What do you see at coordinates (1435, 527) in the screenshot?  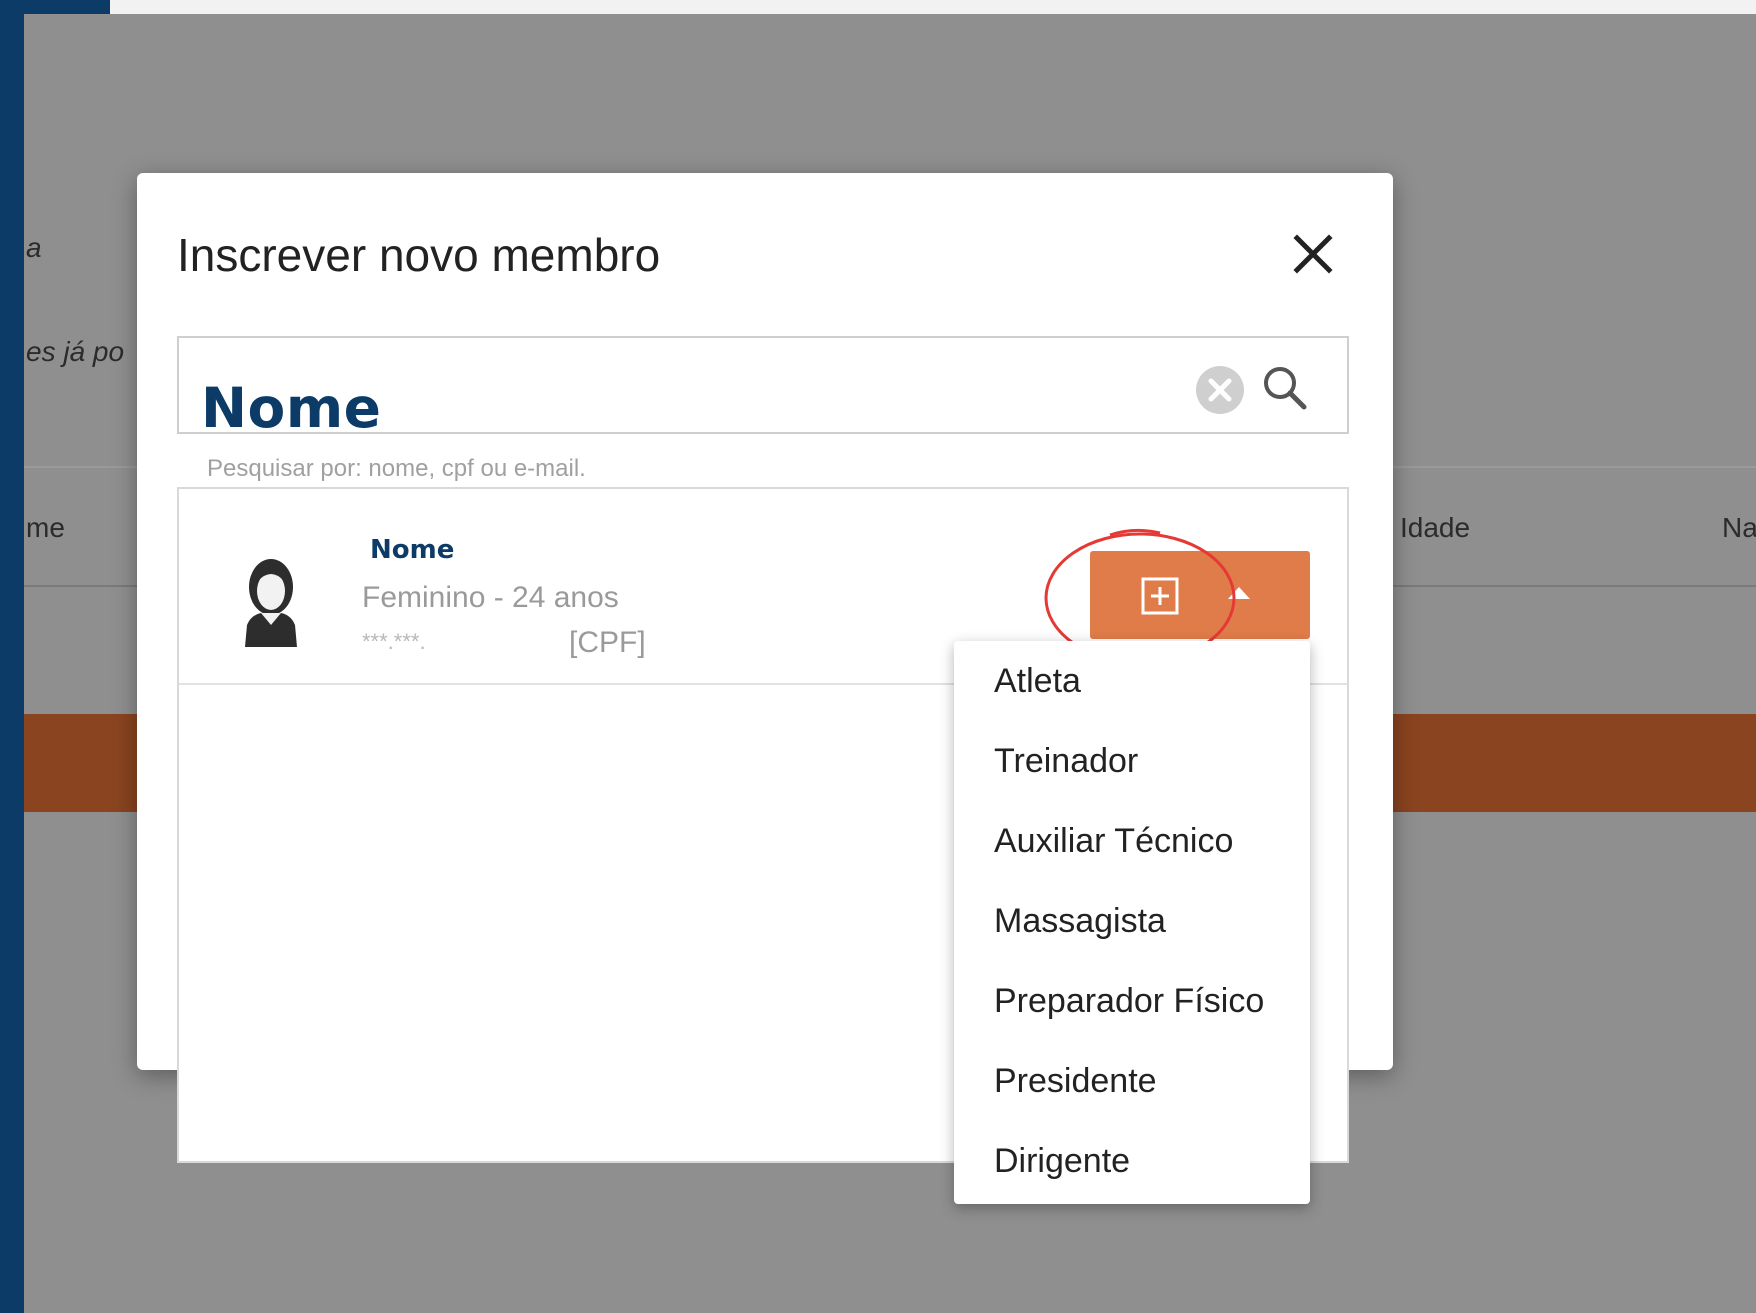 I see `bg-column-idade: Idade` at bounding box center [1435, 527].